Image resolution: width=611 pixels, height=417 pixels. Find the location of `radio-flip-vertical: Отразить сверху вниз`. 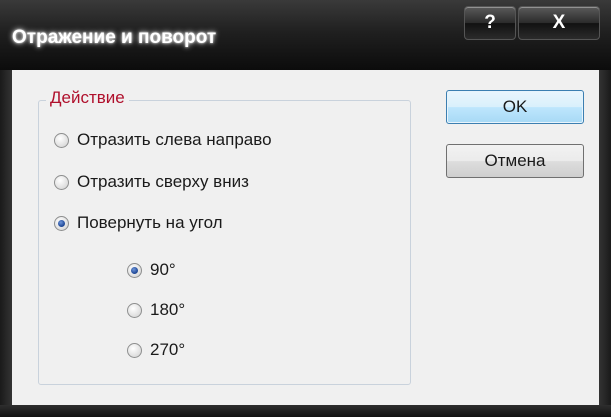

radio-flip-vertical: Отразить сверху вниз is located at coordinates (151, 182).